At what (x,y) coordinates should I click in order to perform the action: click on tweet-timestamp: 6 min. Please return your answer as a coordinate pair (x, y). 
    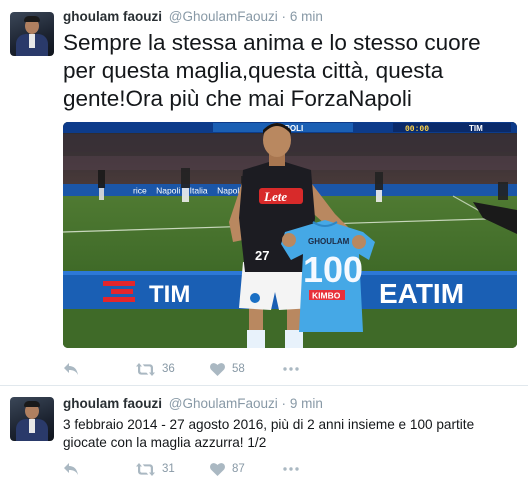
    Looking at the image, I should click on (306, 16).